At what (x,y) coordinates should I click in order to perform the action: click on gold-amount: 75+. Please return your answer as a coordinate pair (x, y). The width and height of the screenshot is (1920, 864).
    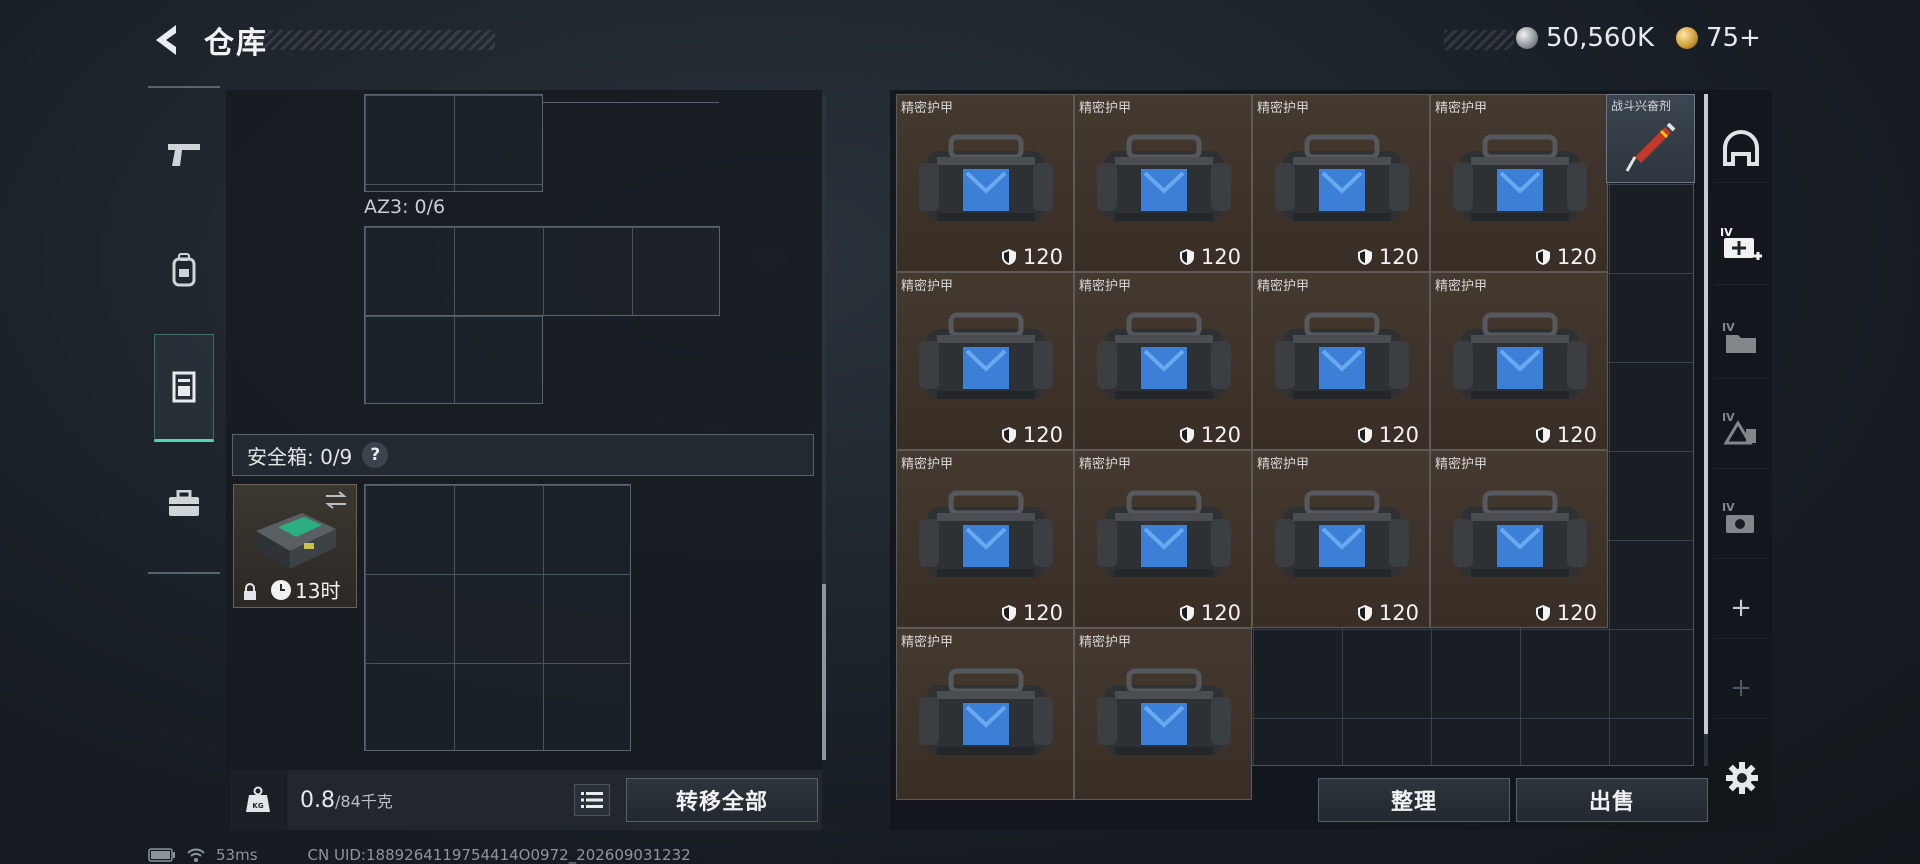
    Looking at the image, I should click on (1733, 38).